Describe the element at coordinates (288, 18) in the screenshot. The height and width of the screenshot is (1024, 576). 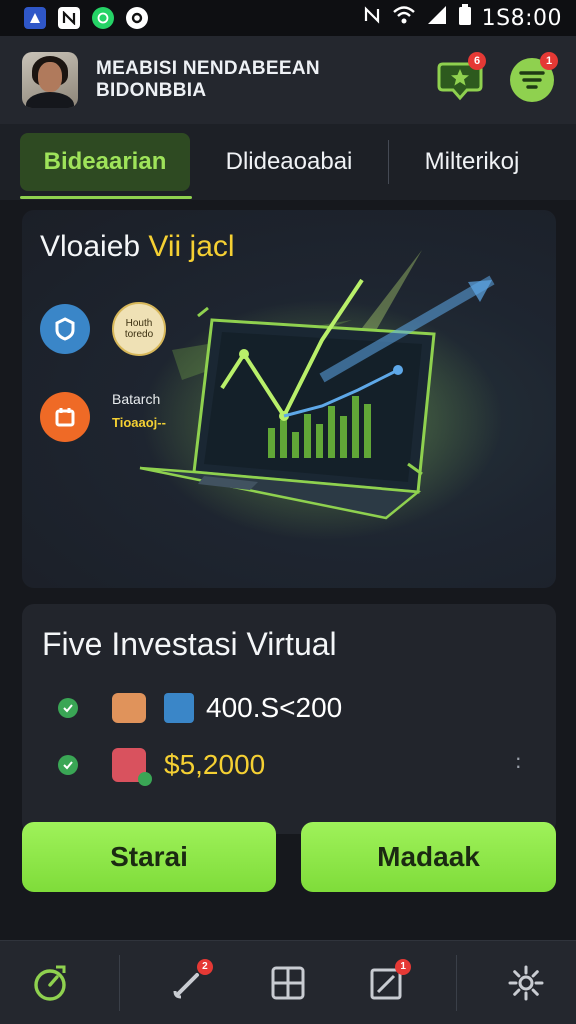
I see `status-bar: 1S8:00` at that location.